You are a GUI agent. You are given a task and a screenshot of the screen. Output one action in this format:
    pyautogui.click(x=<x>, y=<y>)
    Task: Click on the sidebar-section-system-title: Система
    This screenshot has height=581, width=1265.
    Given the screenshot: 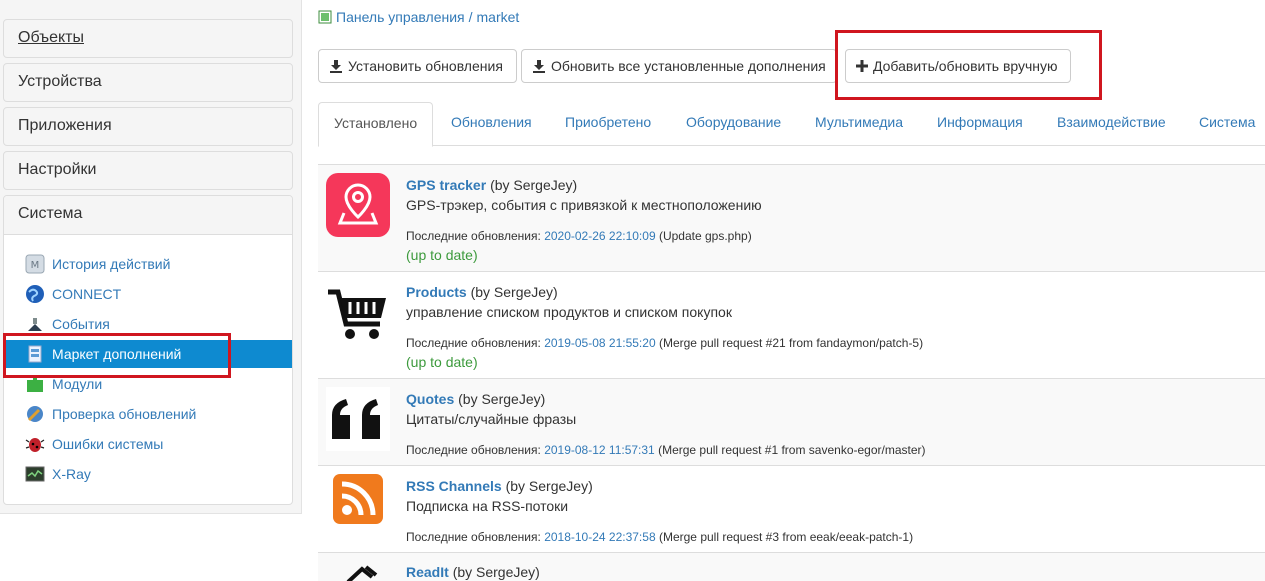 What is the action you would take?
    pyautogui.click(x=148, y=215)
    